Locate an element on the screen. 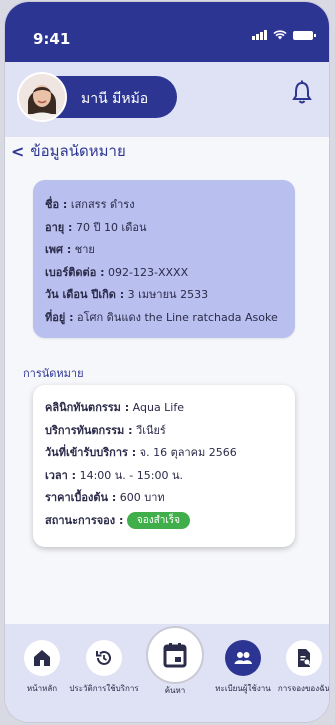 Image resolution: width=335 pixels, height=725 pixels. status-icons is located at coordinates (284, 35).